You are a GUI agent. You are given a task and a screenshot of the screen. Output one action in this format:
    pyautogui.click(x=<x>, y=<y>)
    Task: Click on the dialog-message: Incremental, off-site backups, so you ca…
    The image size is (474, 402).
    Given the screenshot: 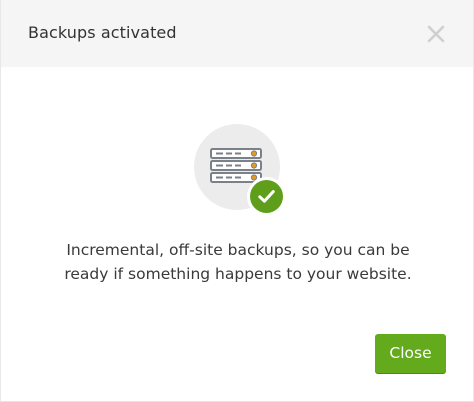 What is the action you would take?
    pyautogui.click(x=238, y=262)
    